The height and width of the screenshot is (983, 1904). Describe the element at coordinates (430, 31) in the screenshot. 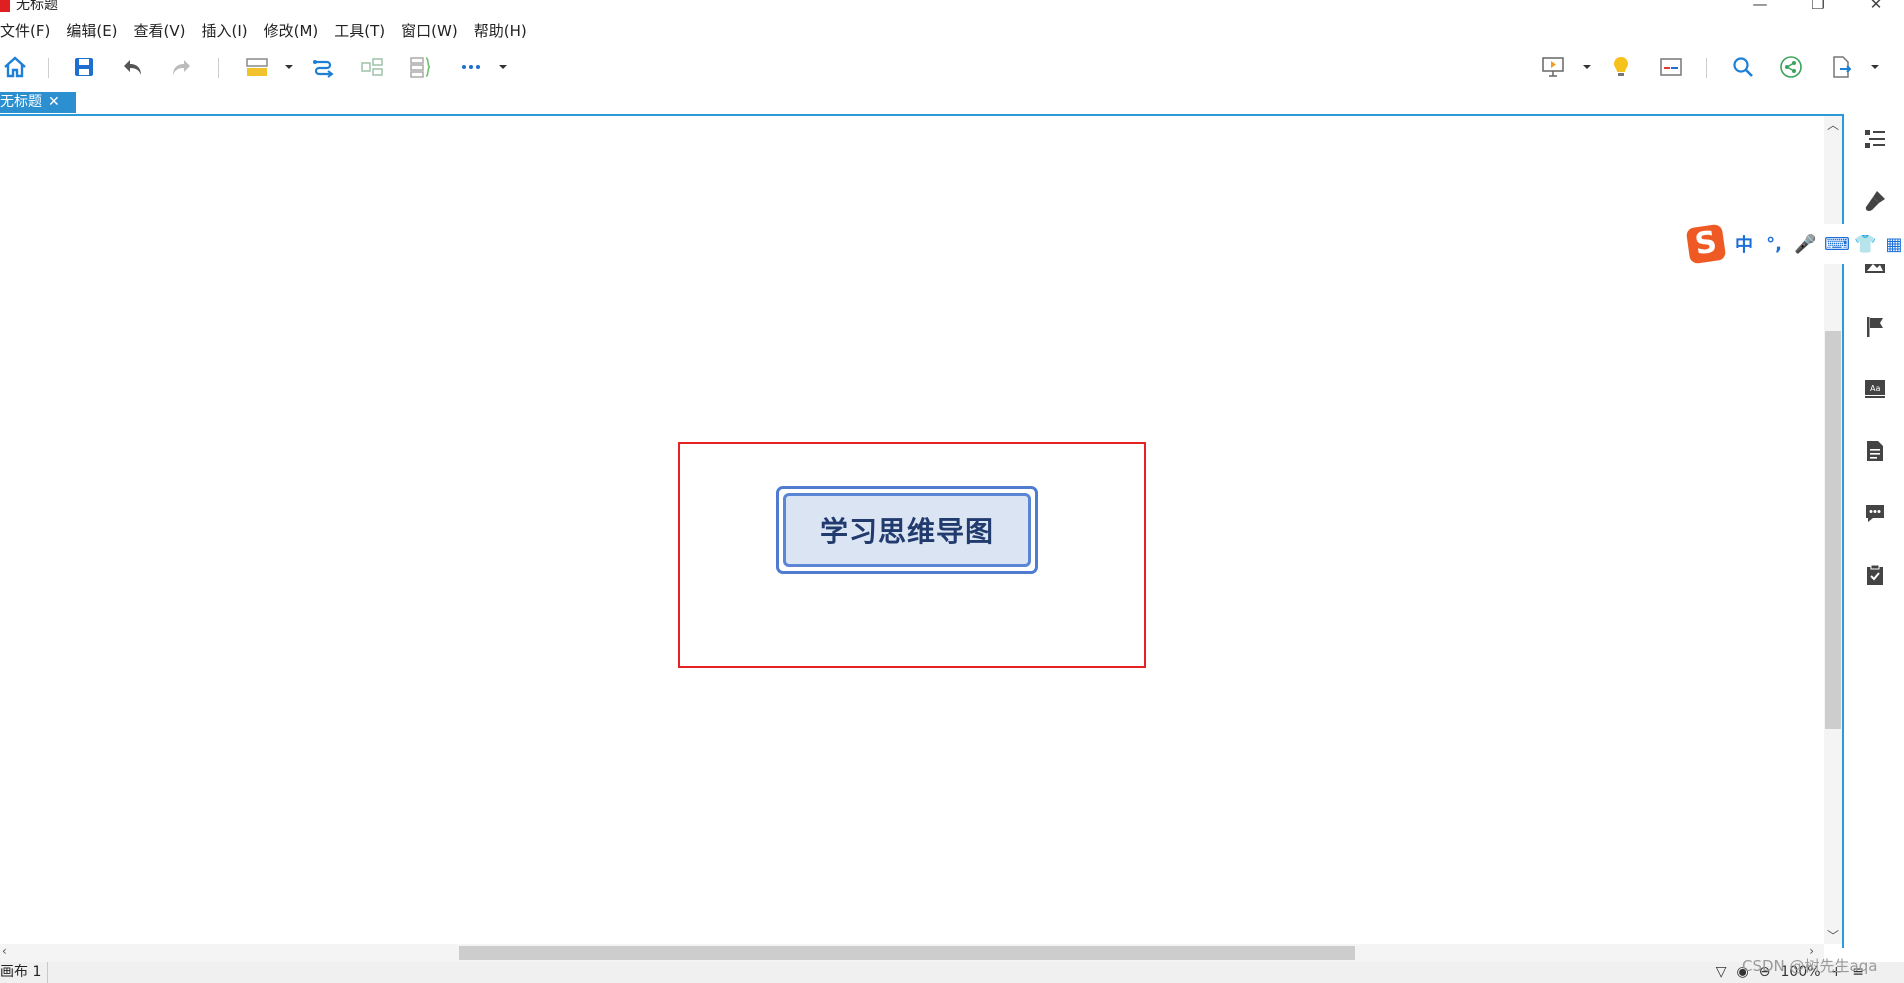

I see `menu-window: 窗口(W)` at that location.